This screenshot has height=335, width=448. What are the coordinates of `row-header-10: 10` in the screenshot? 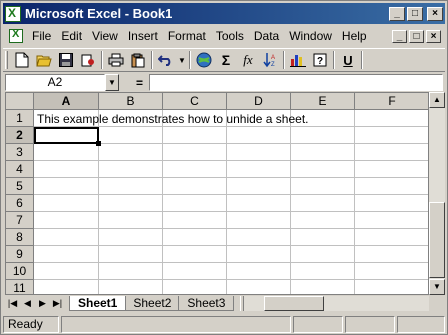 It's located at (20, 271).